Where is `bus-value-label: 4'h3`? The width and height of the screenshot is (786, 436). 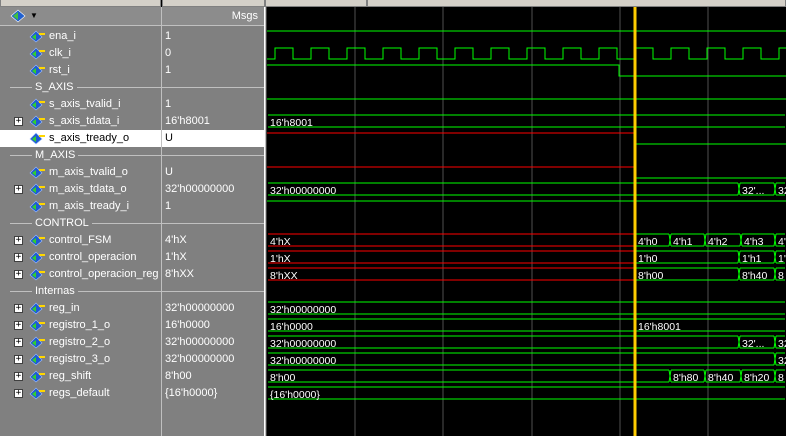
bus-value-label: 4'h3 is located at coordinates (754, 242).